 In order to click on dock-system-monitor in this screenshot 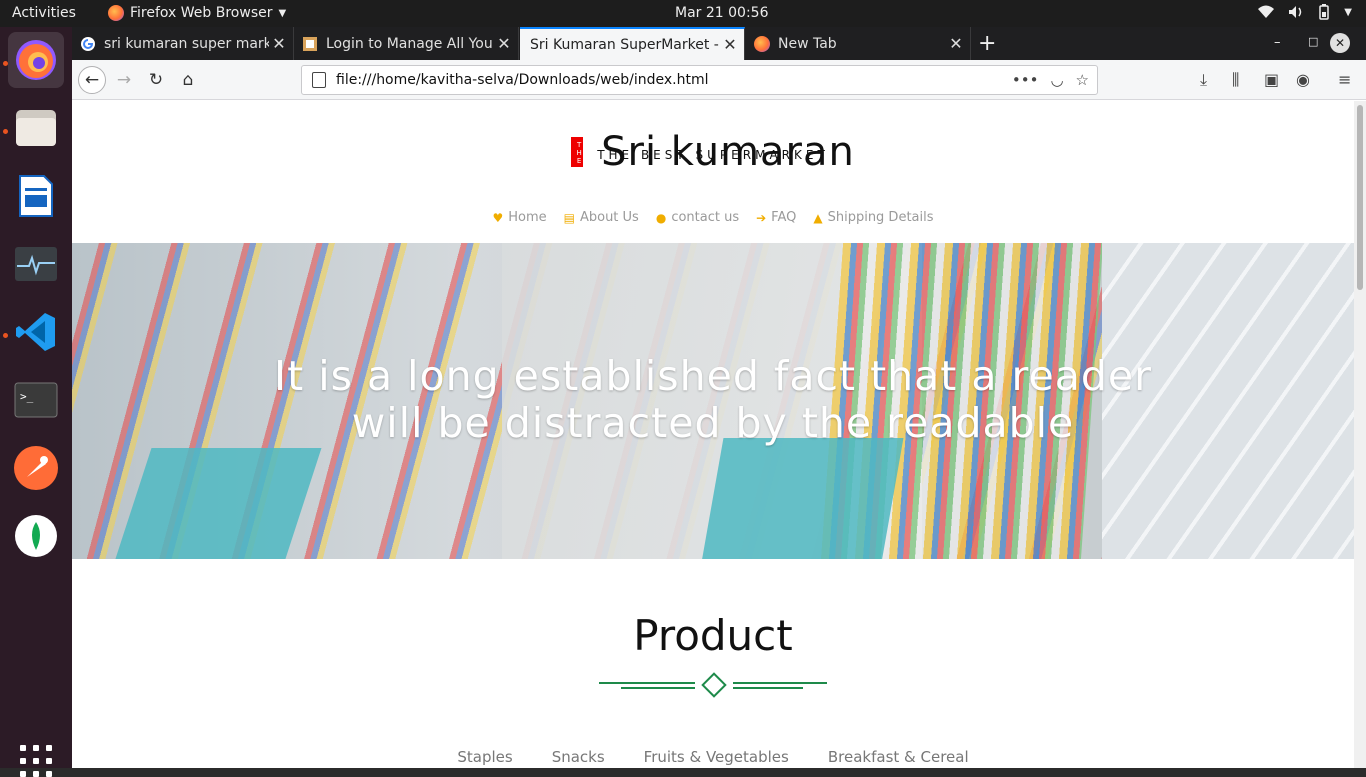, I will do `click(36, 264)`.